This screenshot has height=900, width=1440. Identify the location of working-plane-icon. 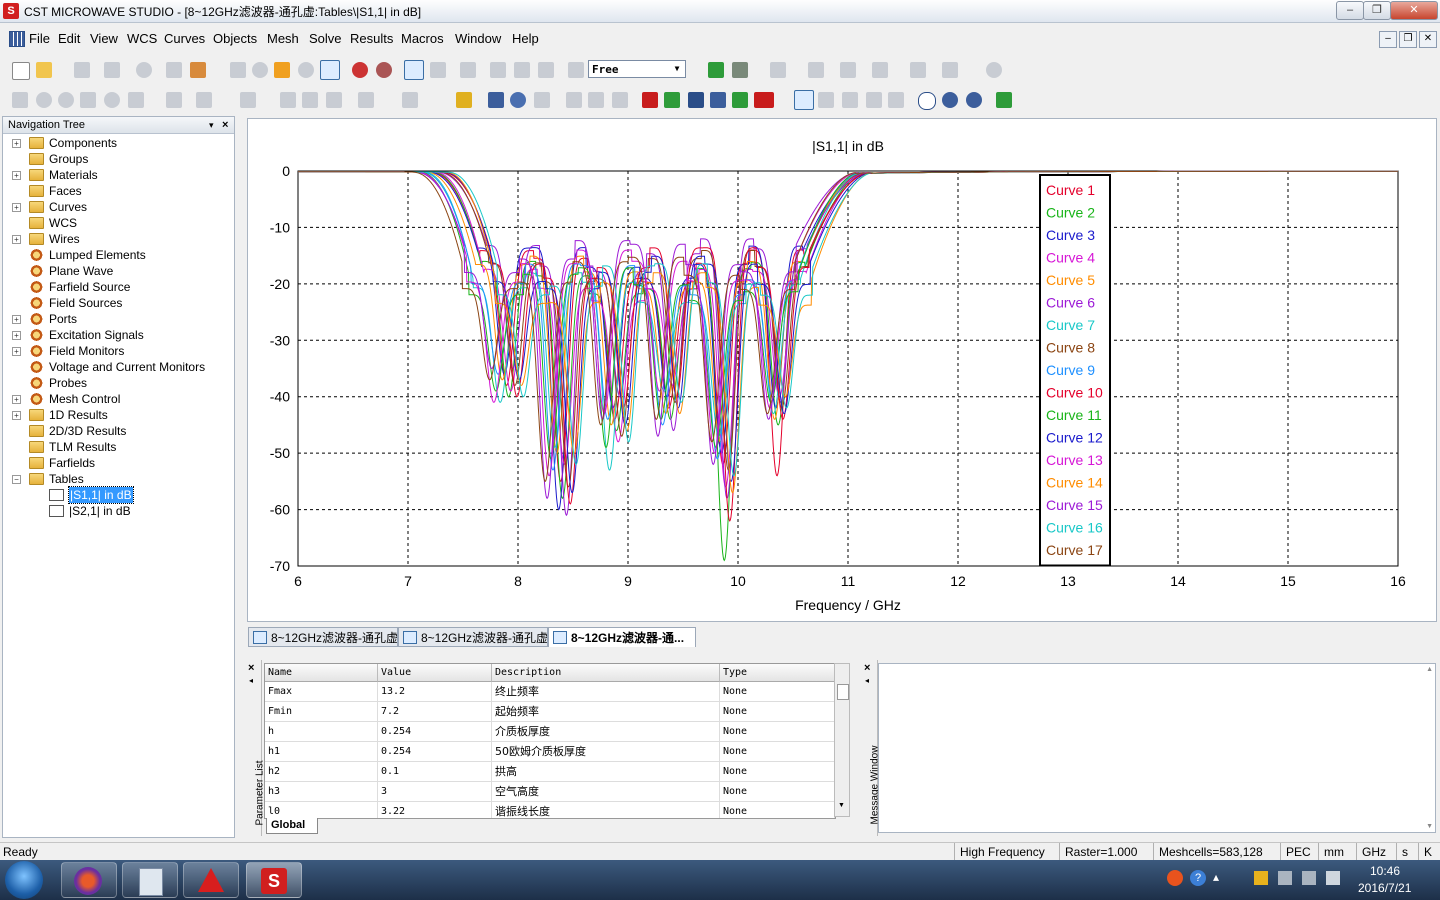
(468, 70).